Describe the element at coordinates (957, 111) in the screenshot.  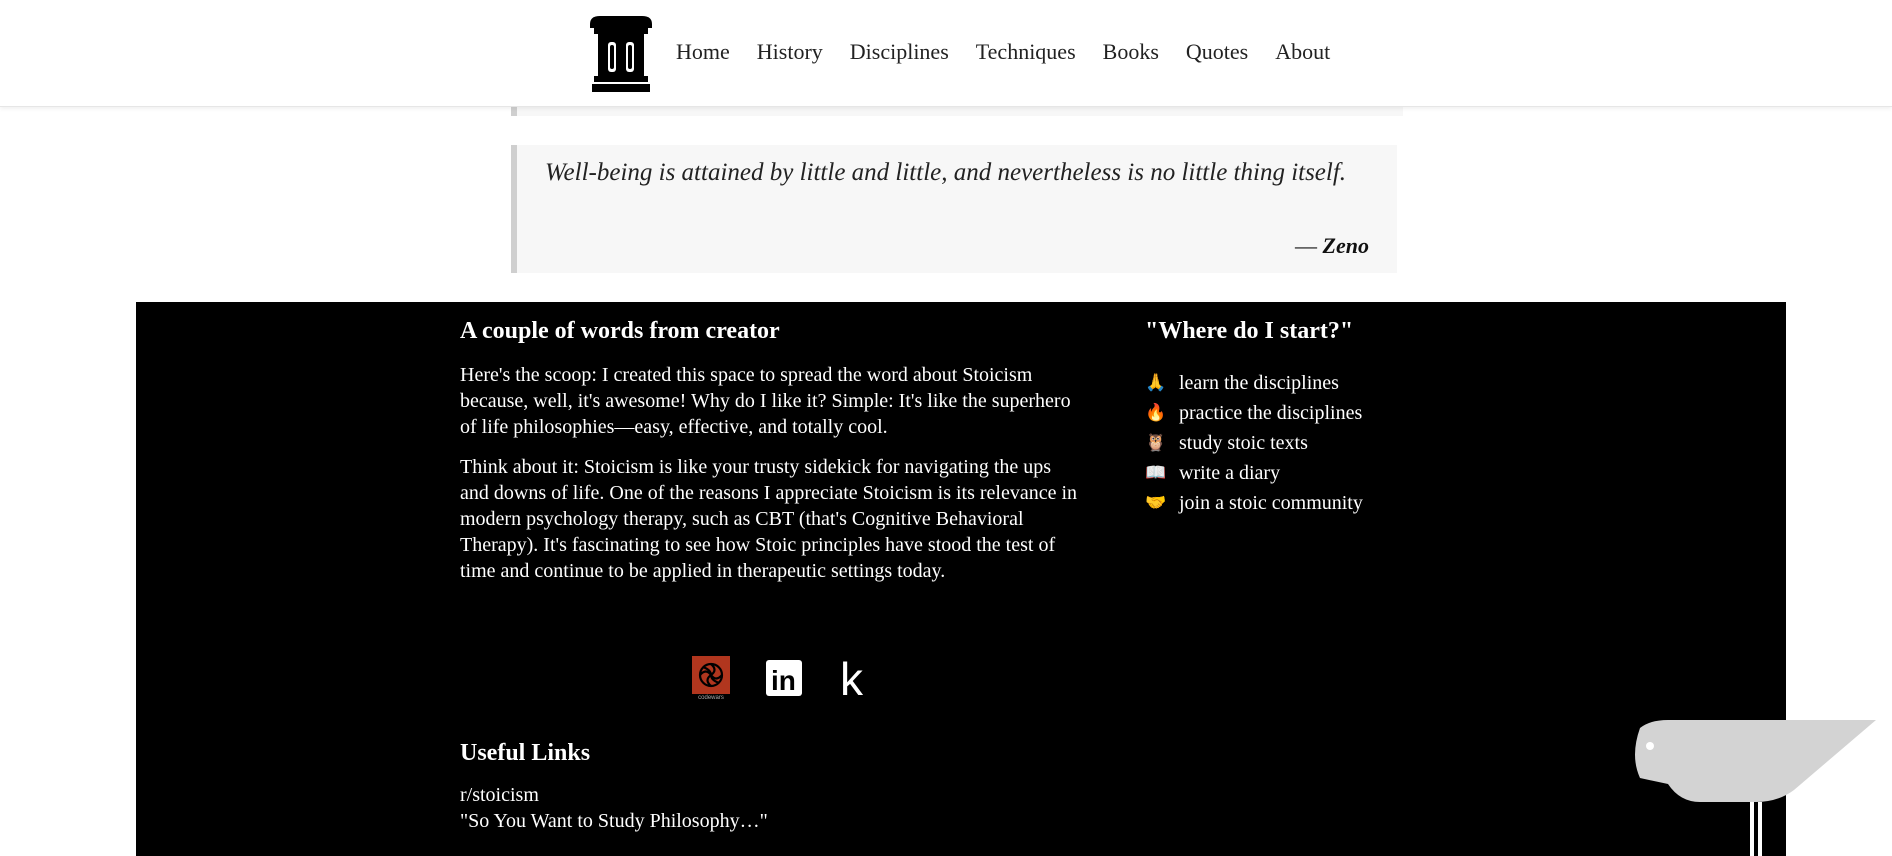
I see `previous-quote-card` at that location.